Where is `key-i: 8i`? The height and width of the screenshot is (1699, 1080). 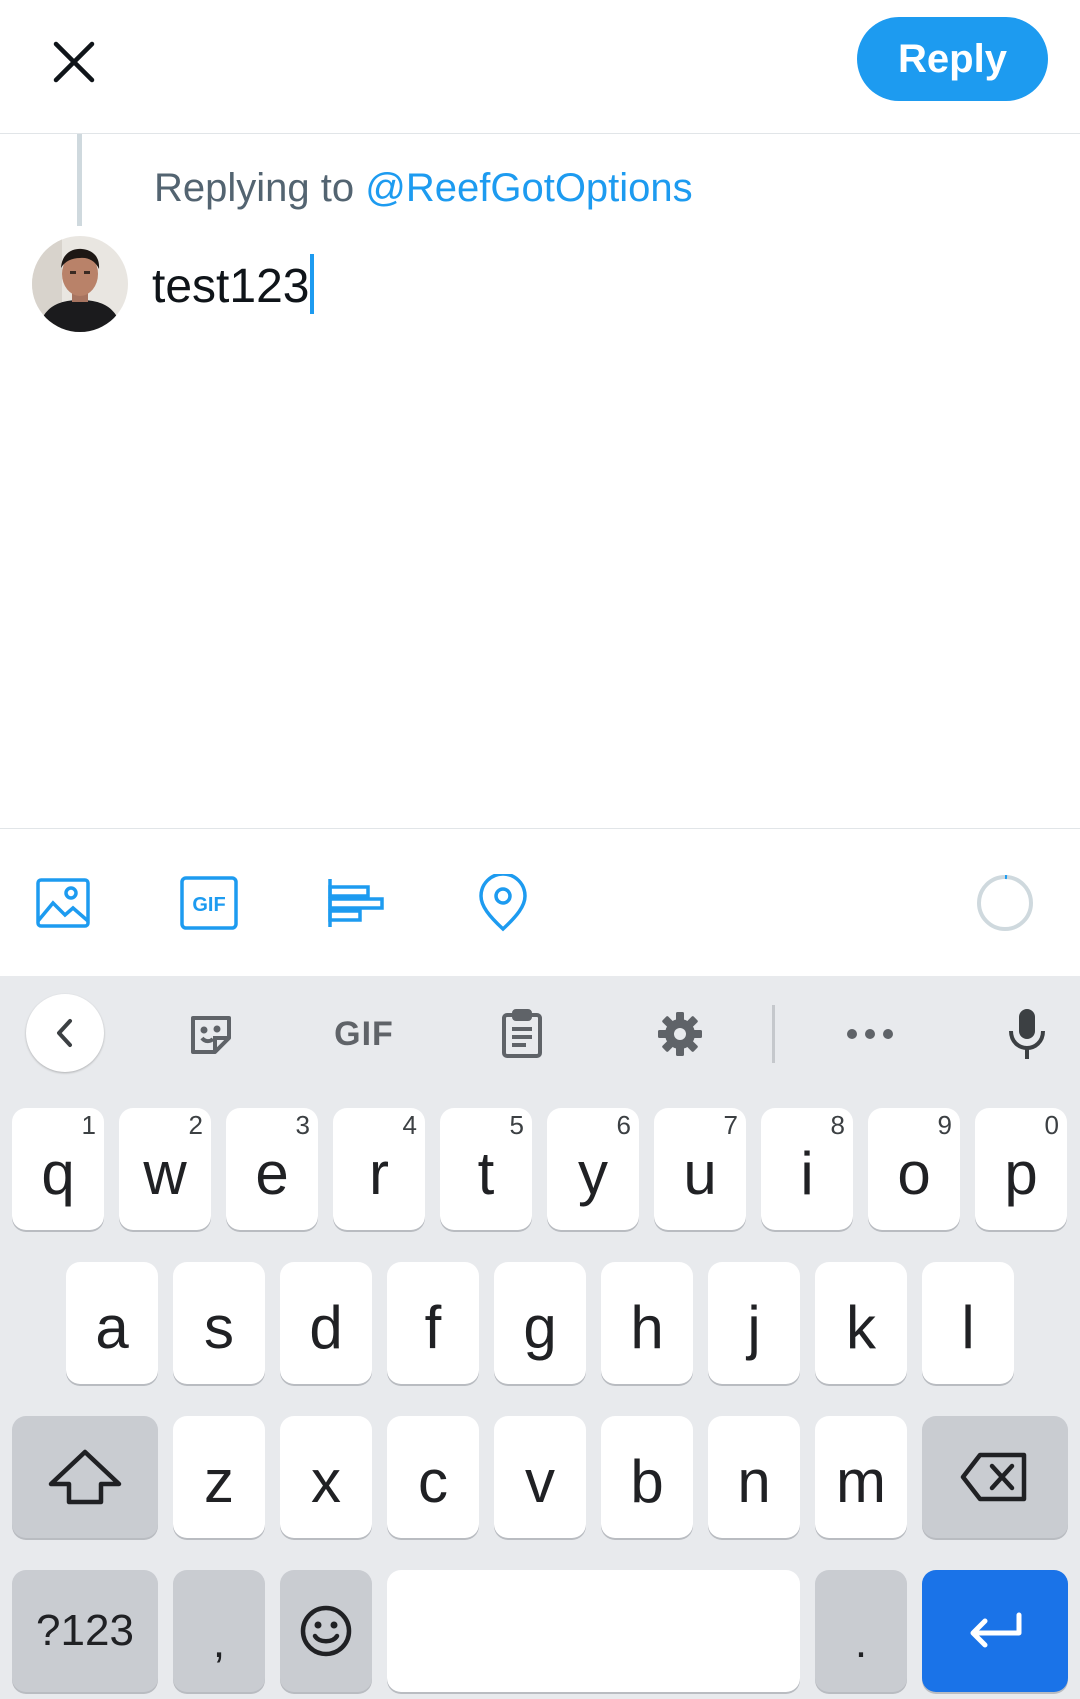 key-i: 8i is located at coordinates (807, 1169).